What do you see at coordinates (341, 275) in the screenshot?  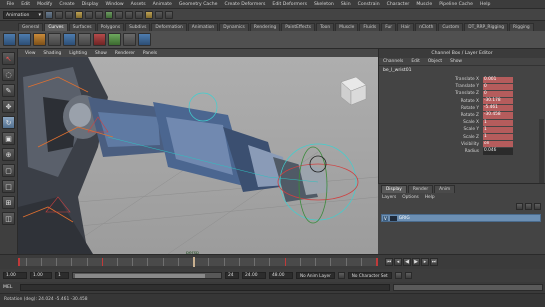 I see `character-set-icon` at bounding box center [341, 275].